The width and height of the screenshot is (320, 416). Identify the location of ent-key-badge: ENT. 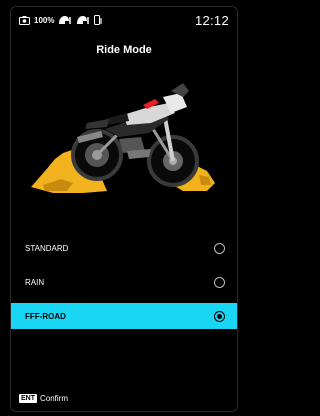
(28, 398).